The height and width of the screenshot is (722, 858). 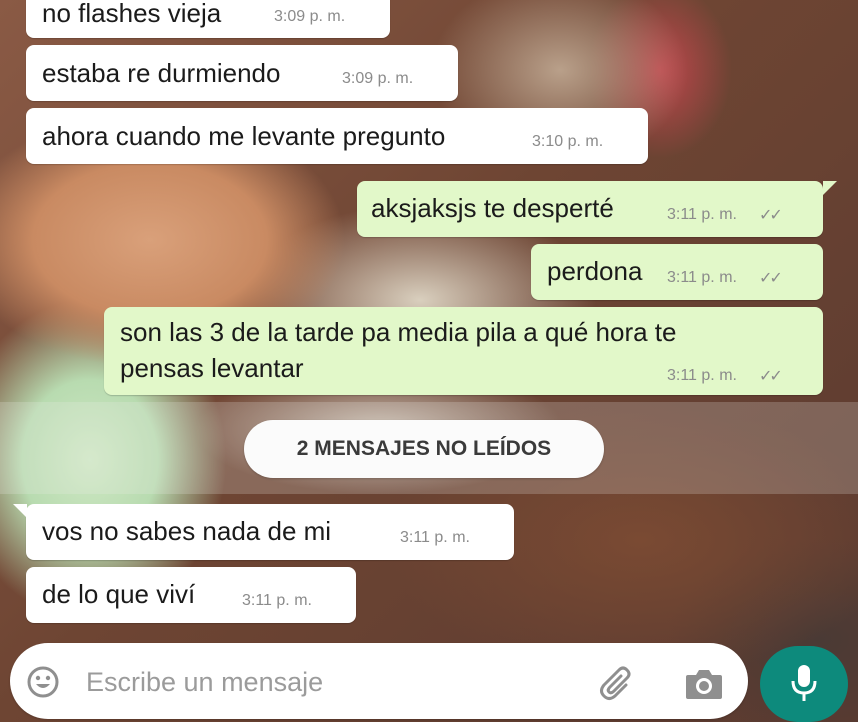 What do you see at coordinates (424, 449) in the screenshot?
I see `unread-messages-badge: 2 MENSAJES NO LEÍDOS` at bounding box center [424, 449].